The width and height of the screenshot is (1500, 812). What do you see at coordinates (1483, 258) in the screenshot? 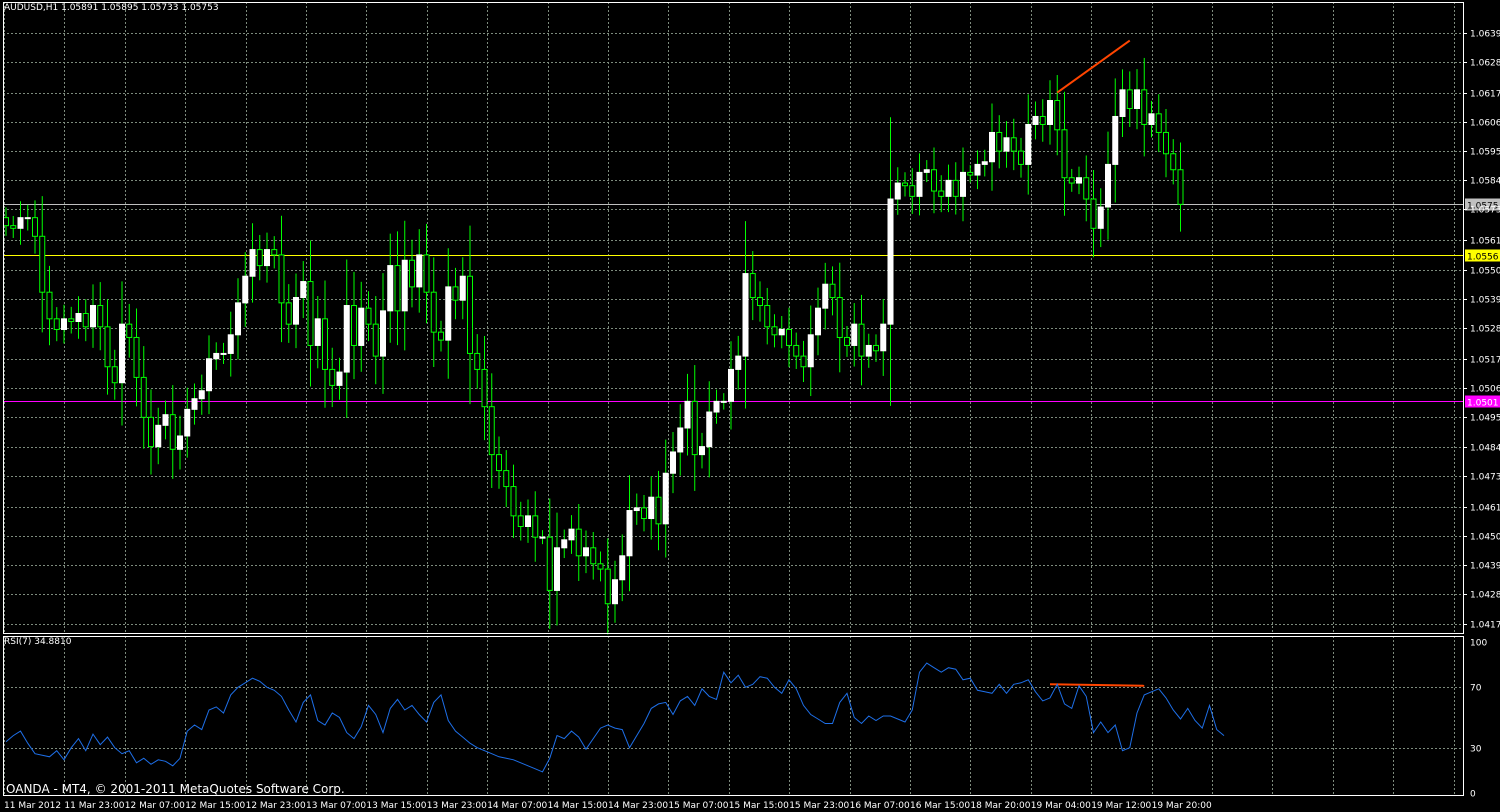
I see `support-price-tag-label: 1.0556` at bounding box center [1483, 258].